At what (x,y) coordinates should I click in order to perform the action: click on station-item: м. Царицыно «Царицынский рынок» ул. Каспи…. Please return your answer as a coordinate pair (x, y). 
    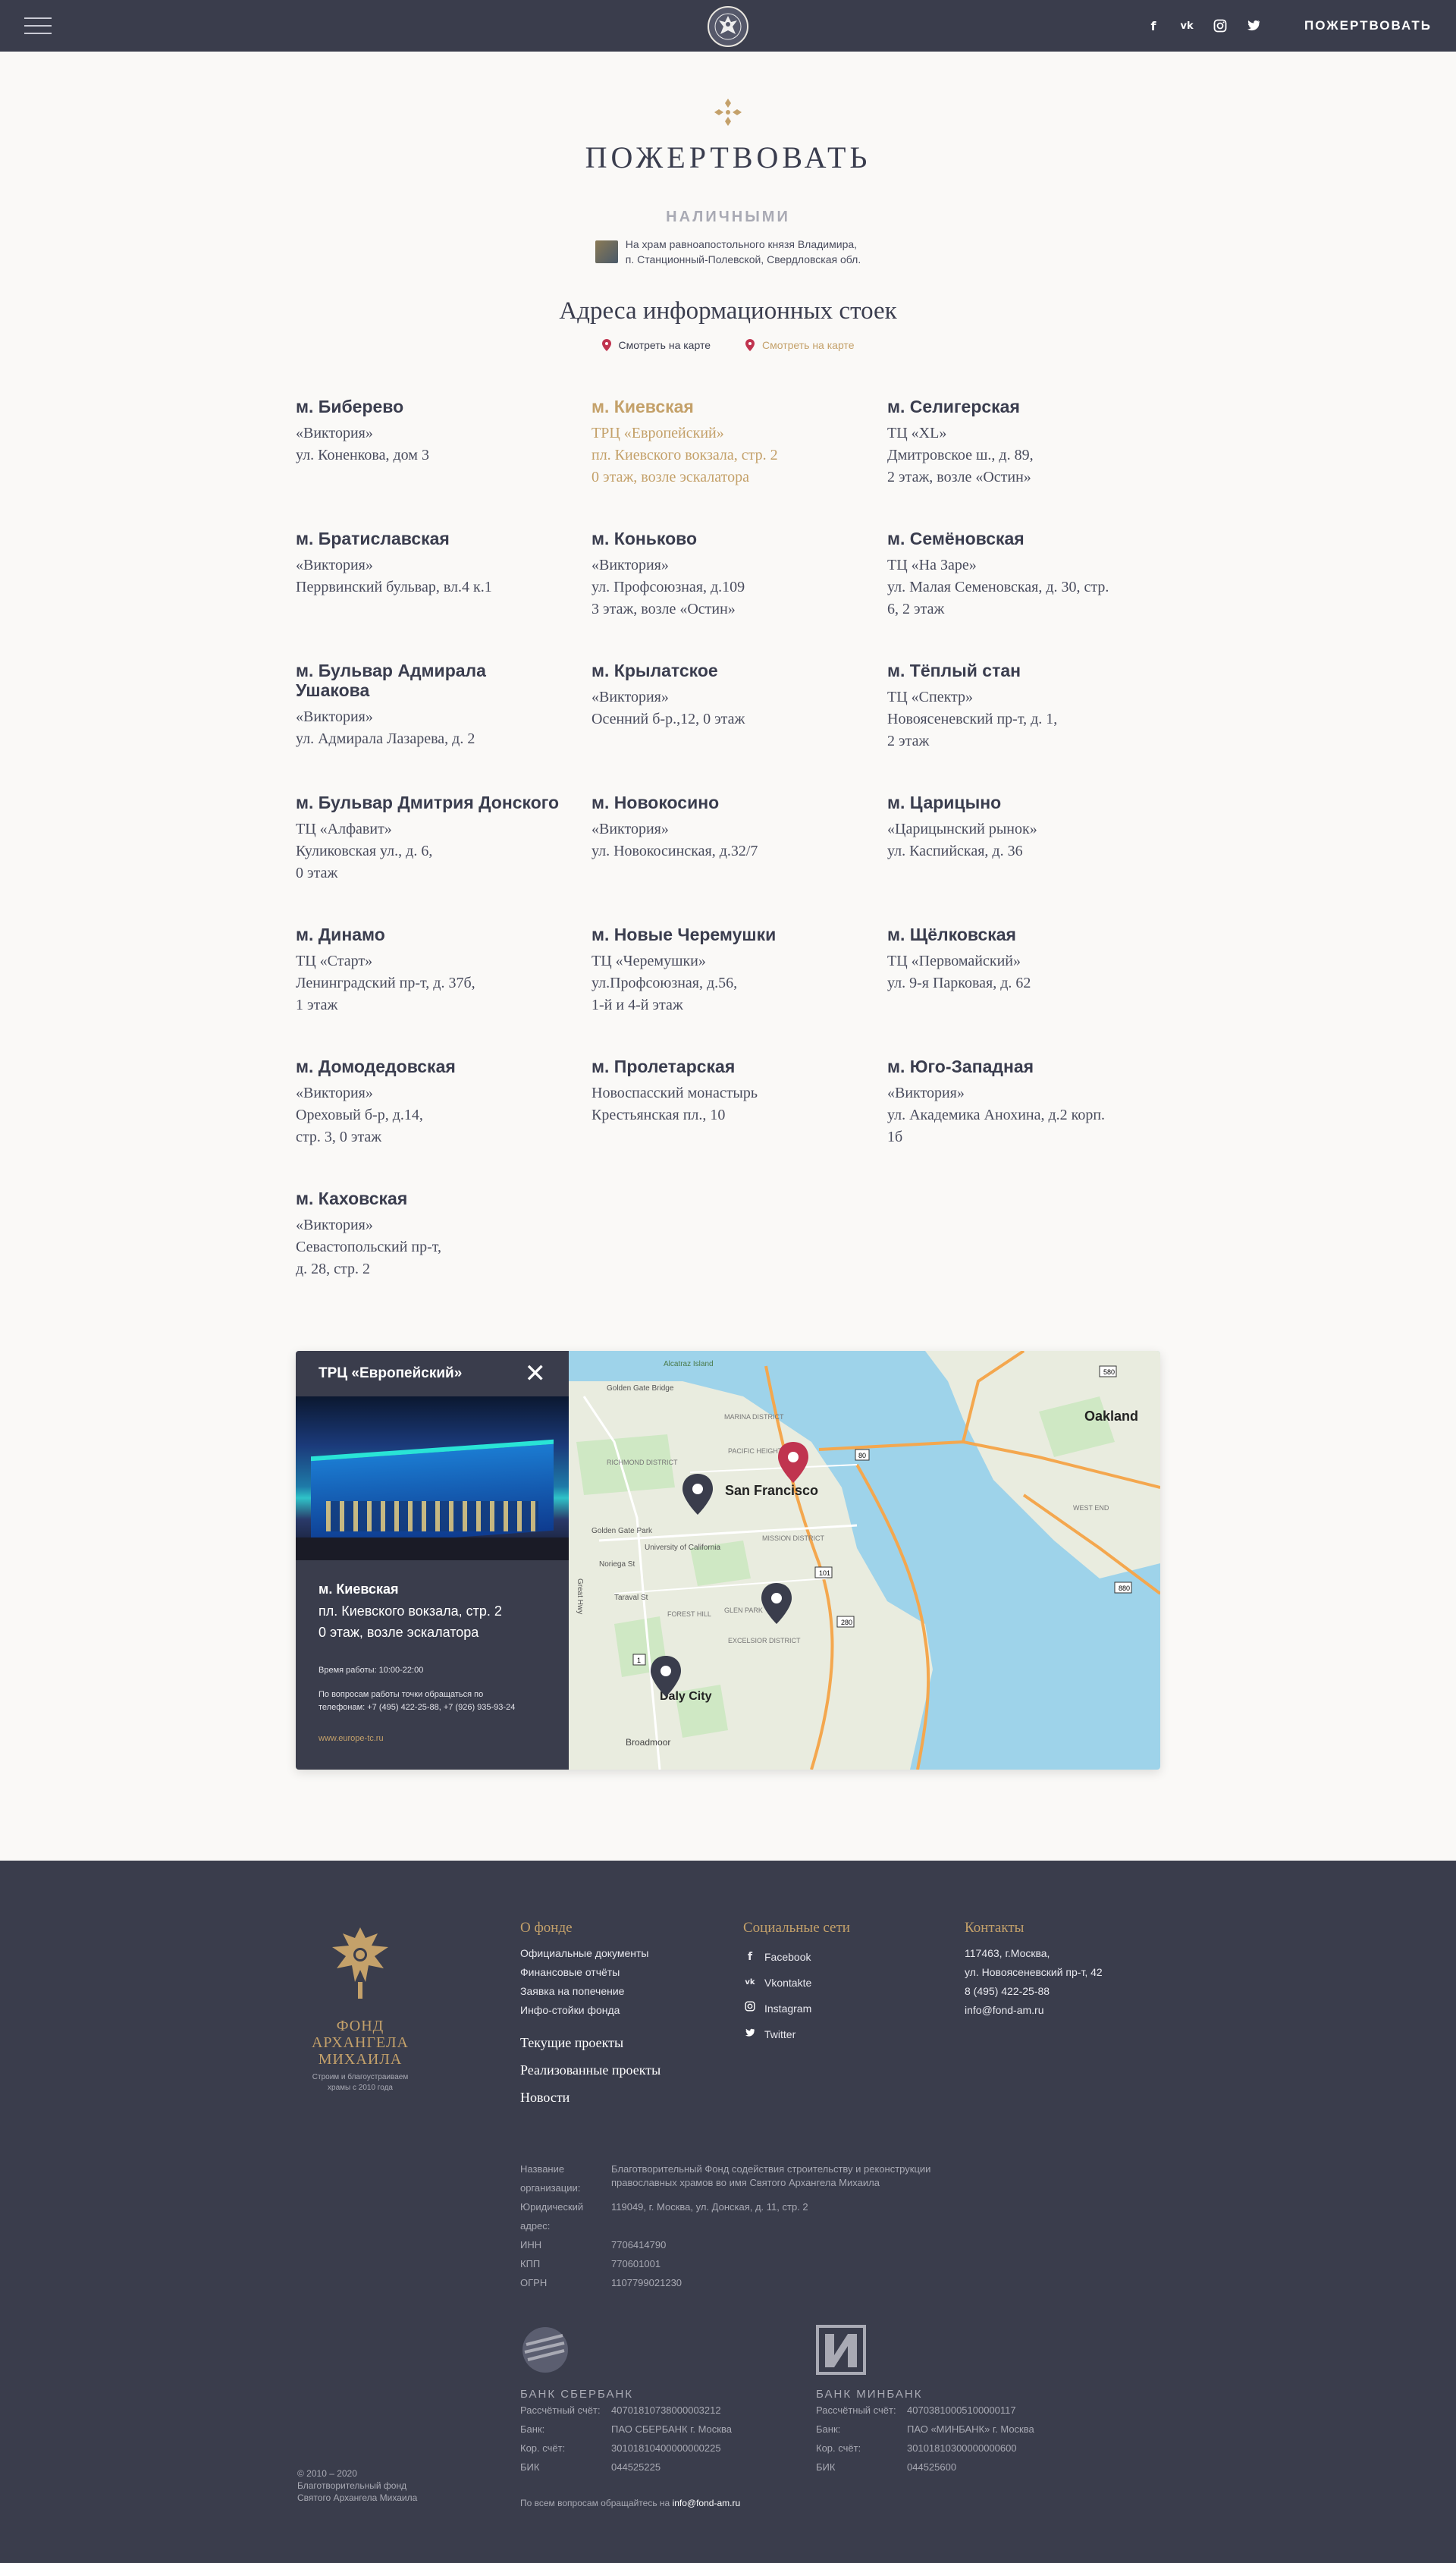
    Looking at the image, I should click on (1023, 859).